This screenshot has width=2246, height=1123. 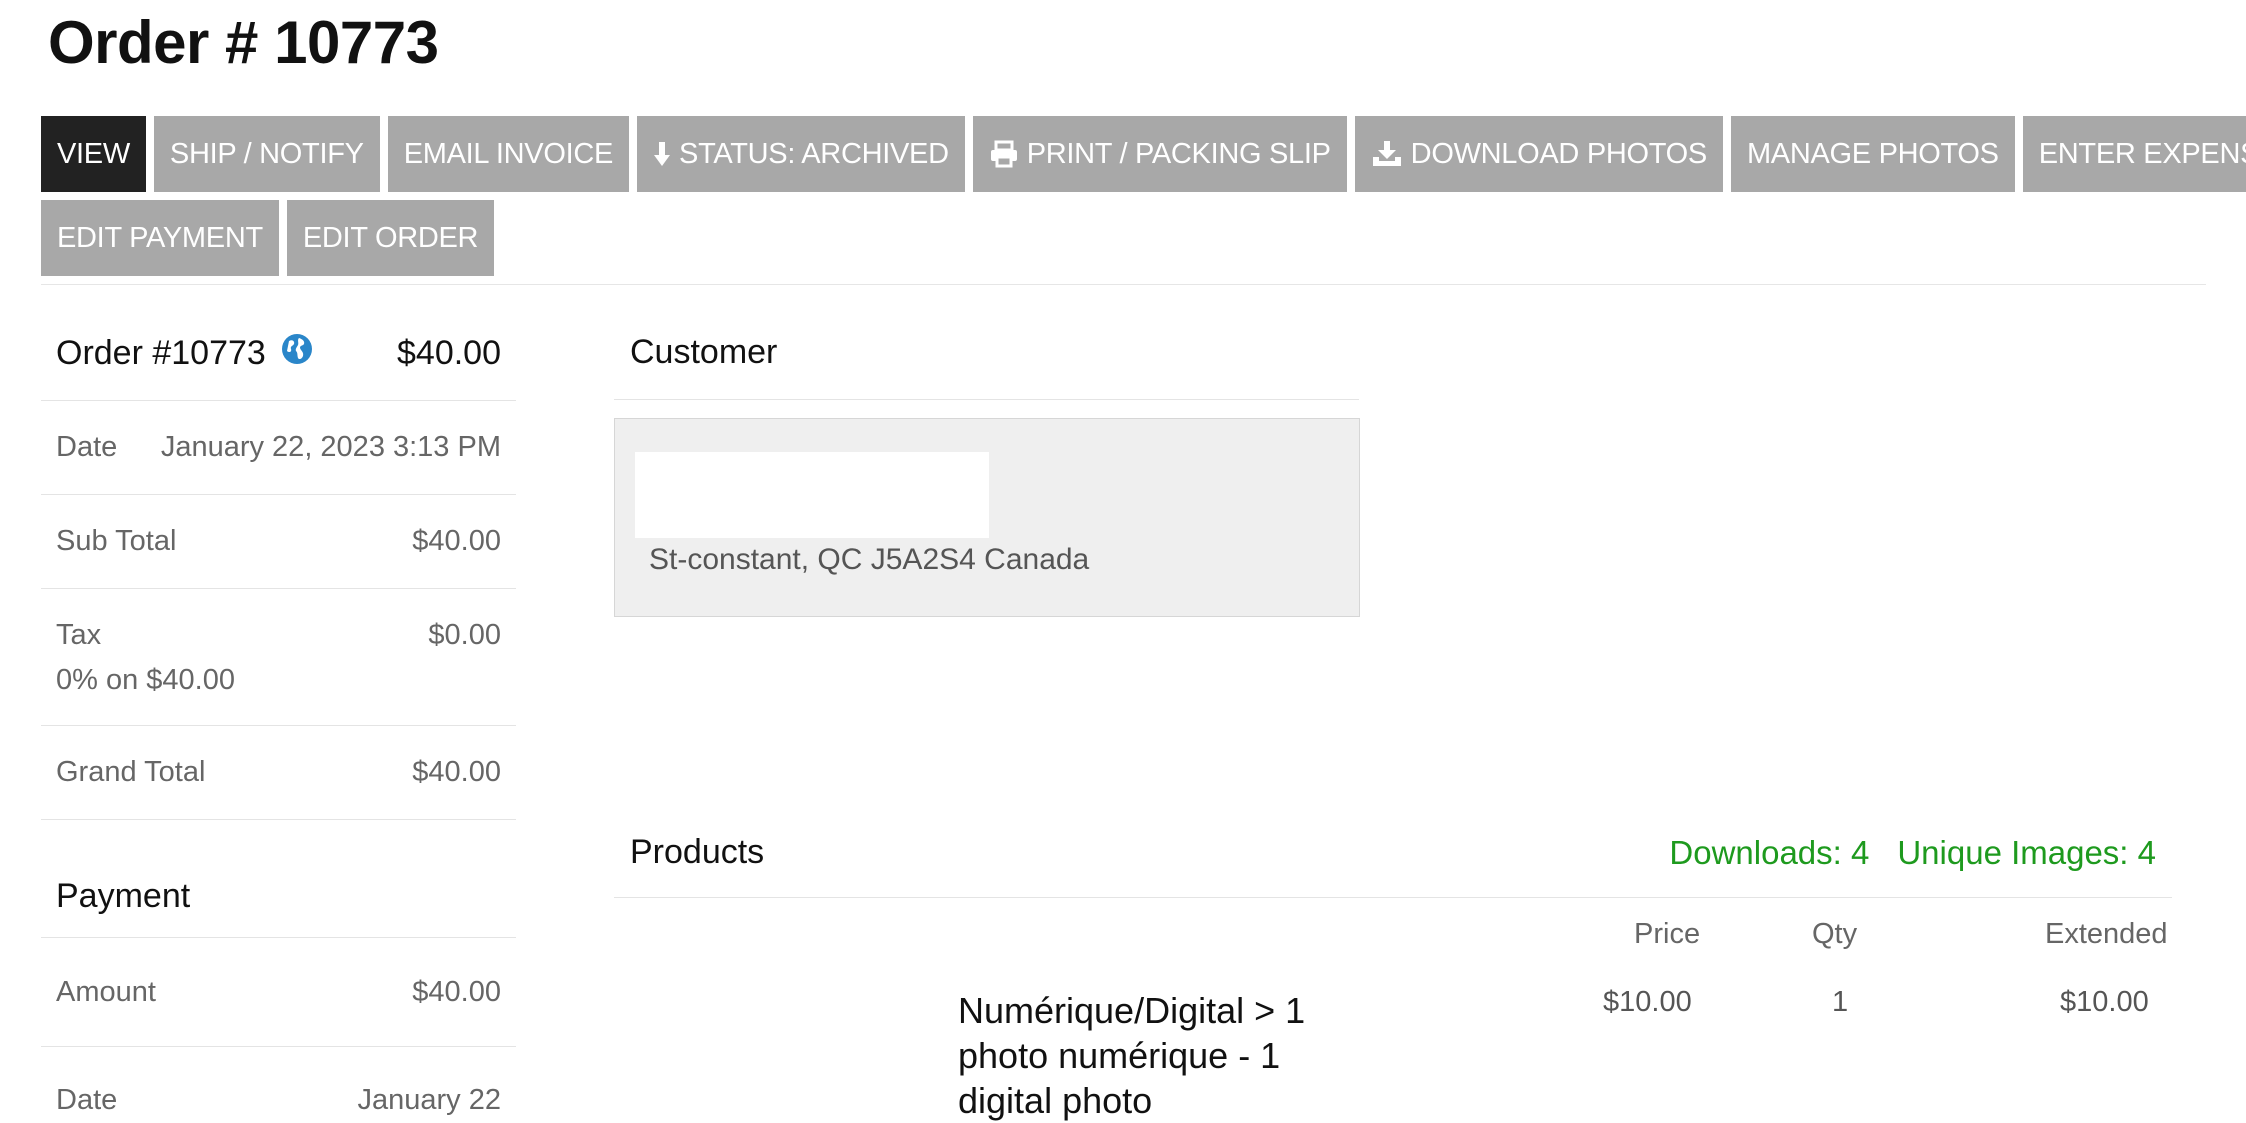 I want to click on arrow-down-icon, so click(x=662, y=154).